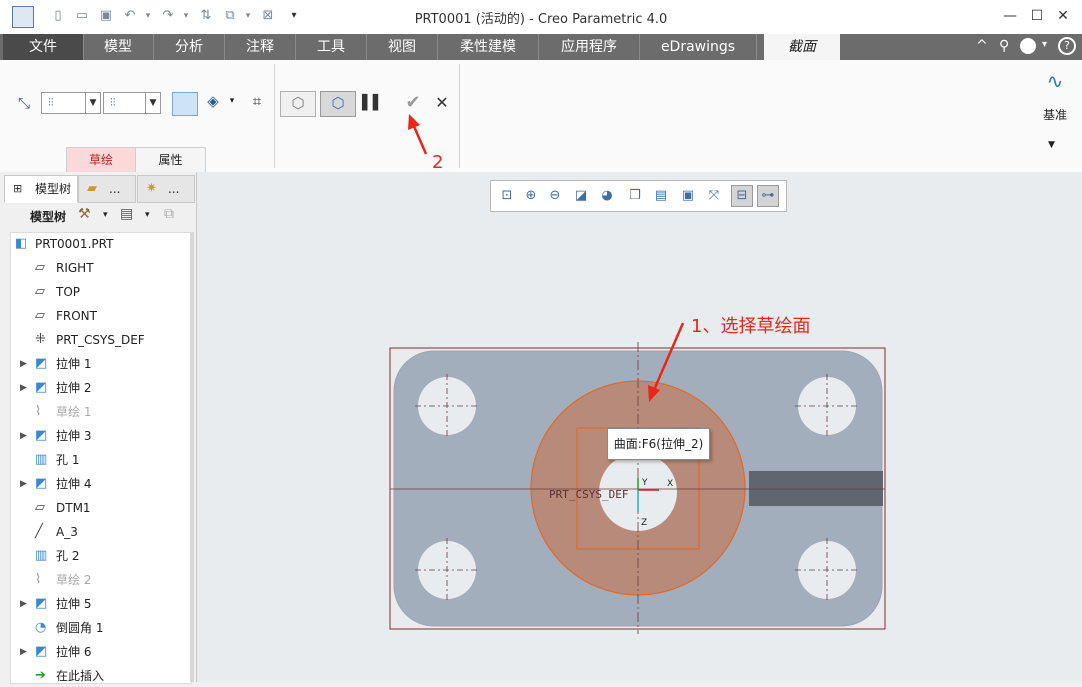 The height and width of the screenshot is (687, 1082). What do you see at coordinates (118, 47) in the screenshot?
I see `tab-model: 模型` at bounding box center [118, 47].